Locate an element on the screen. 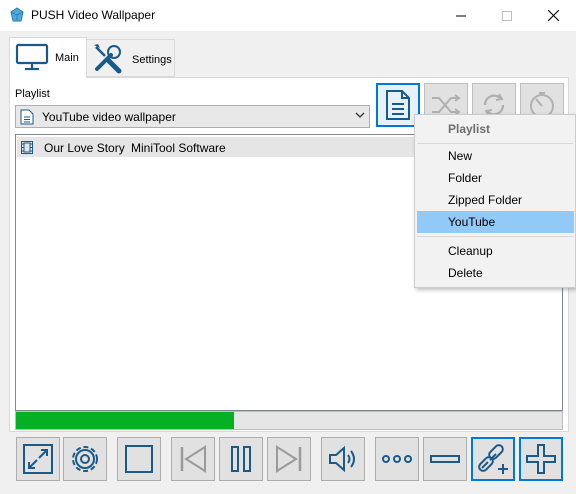  monitor-icon is located at coordinates (32, 57).